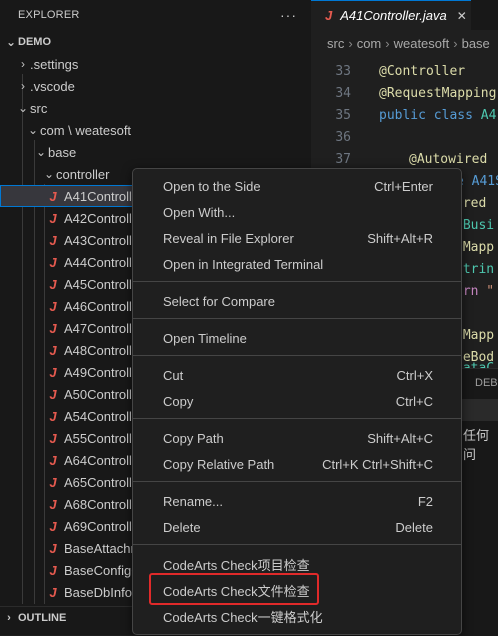 The width and height of the screenshot is (498, 636). What do you see at coordinates (243, 617) in the screenshot?
I see `menu-item-label: CodeArts Check一键格式化` at bounding box center [243, 617].